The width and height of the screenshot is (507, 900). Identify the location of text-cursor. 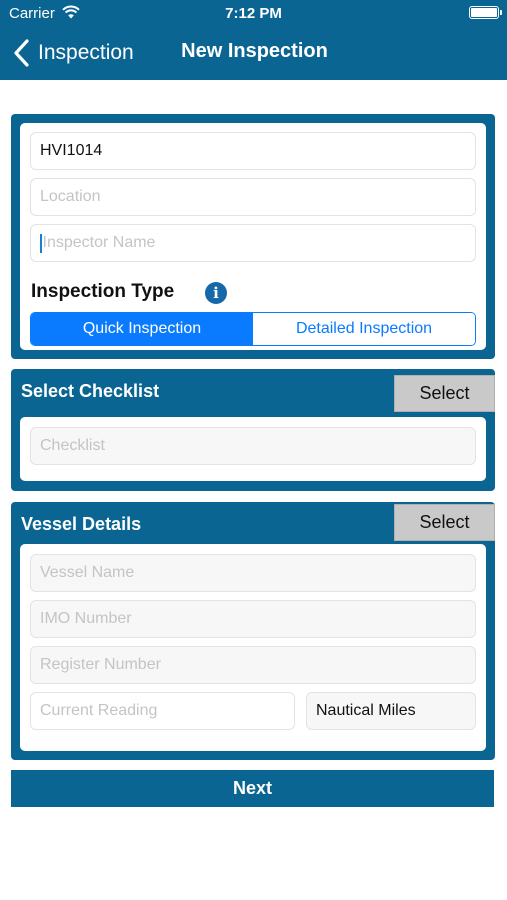
(41, 243).